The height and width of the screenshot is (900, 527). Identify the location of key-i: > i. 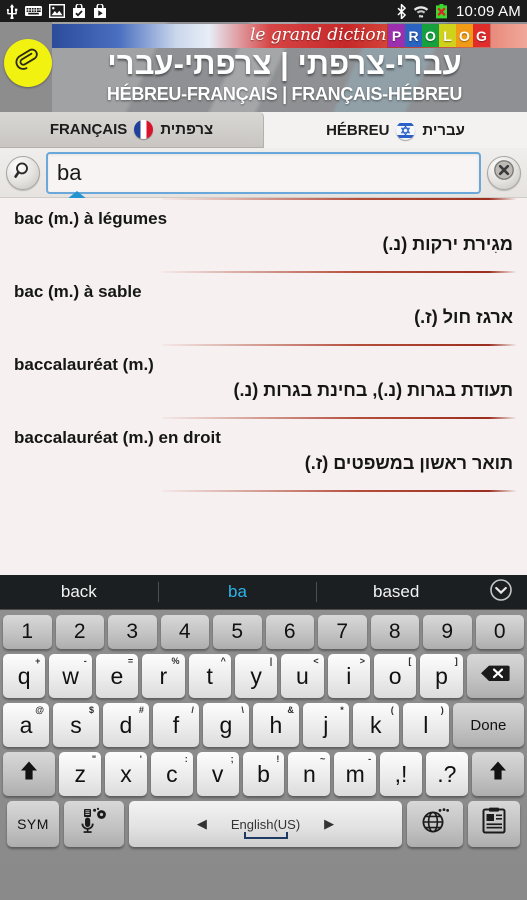
(349, 676).